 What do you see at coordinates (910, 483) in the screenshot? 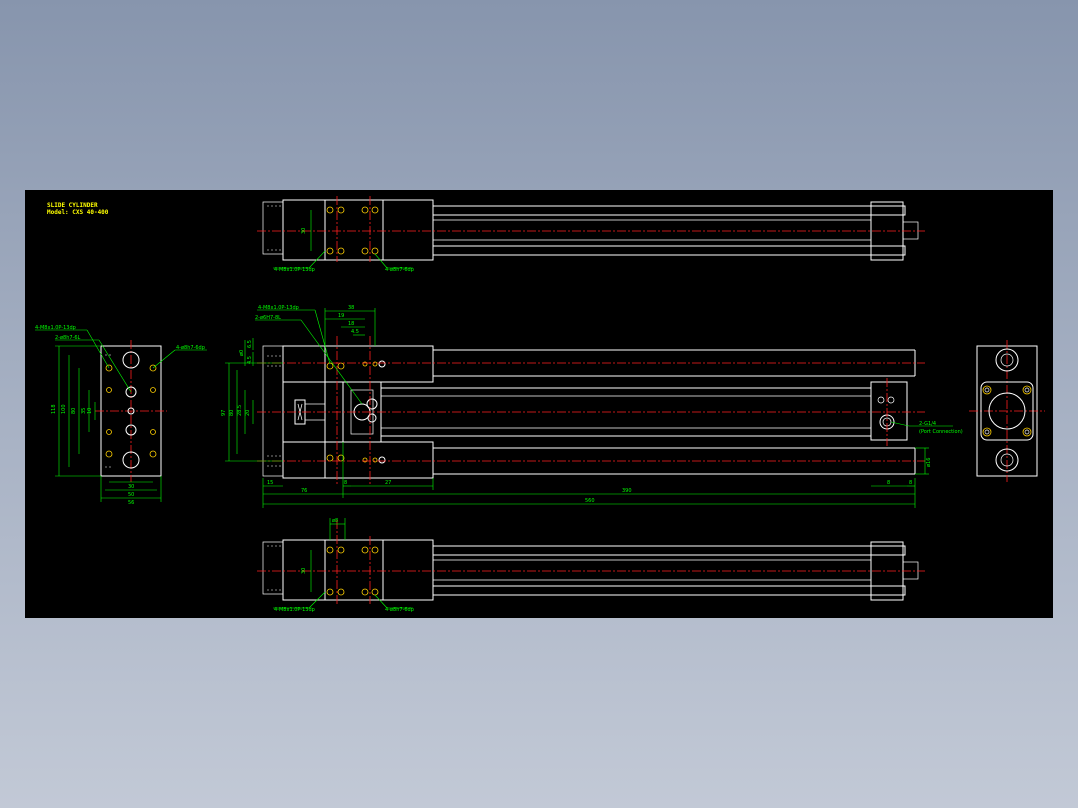
I see `main-dim-bottom-7: 8` at bounding box center [910, 483].